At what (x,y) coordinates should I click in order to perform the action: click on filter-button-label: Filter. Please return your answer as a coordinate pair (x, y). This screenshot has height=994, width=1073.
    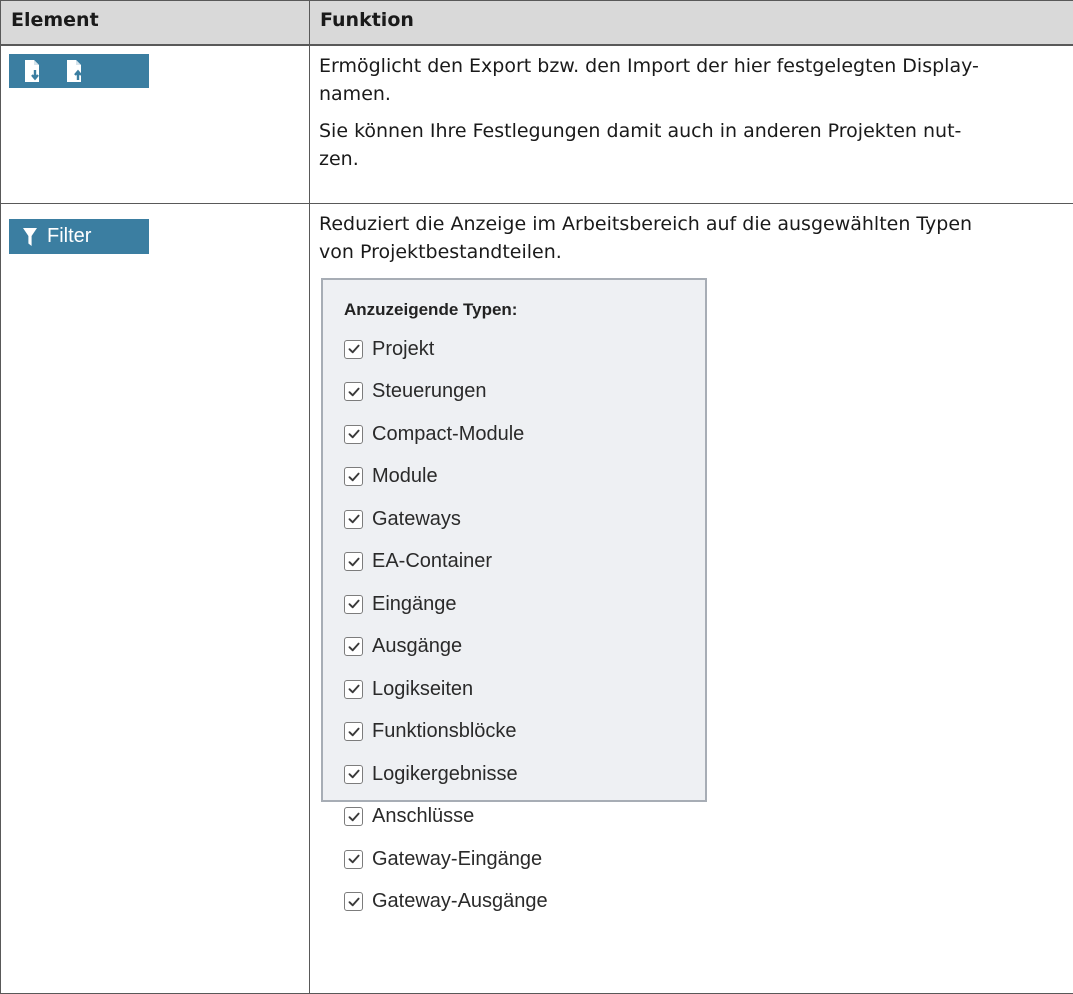
    Looking at the image, I should click on (69, 236).